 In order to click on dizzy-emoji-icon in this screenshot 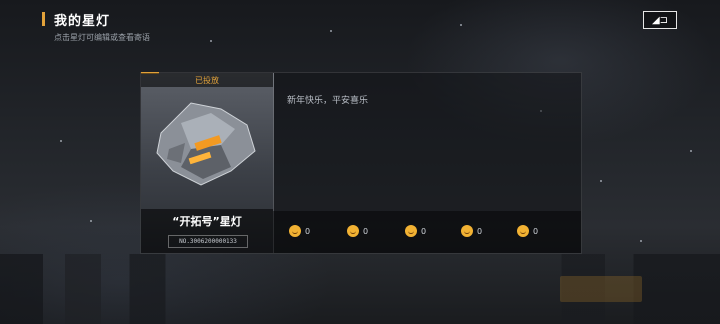, I will do `click(411, 231)`.